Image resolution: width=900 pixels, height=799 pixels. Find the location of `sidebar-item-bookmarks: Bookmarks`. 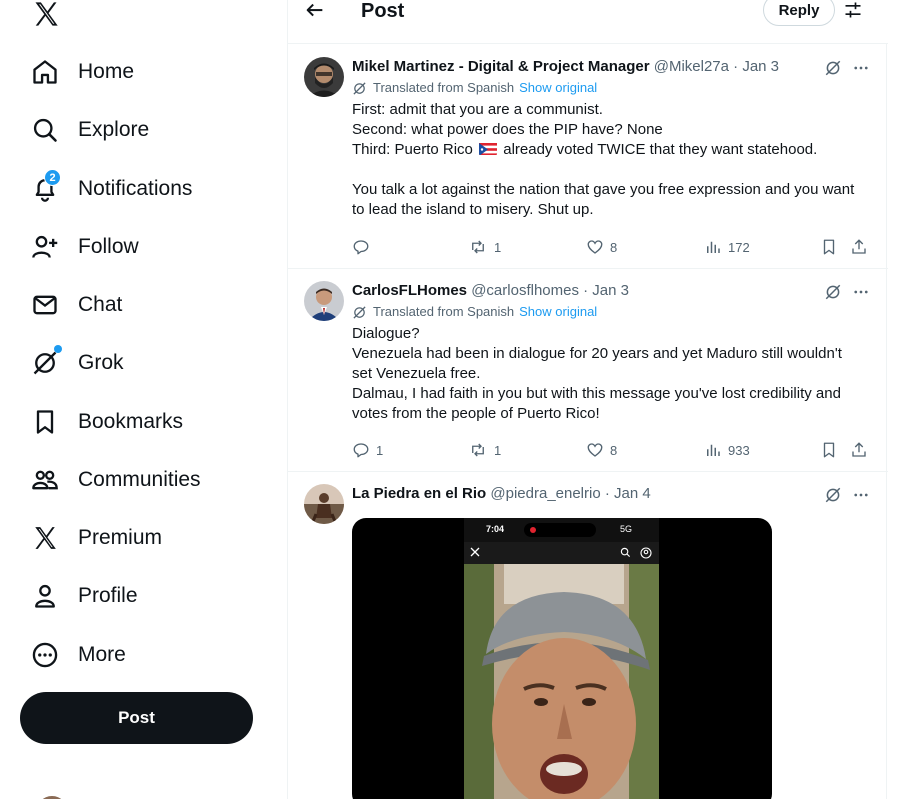

sidebar-item-bookmarks: Bookmarks is located at coordinates (106, 422).